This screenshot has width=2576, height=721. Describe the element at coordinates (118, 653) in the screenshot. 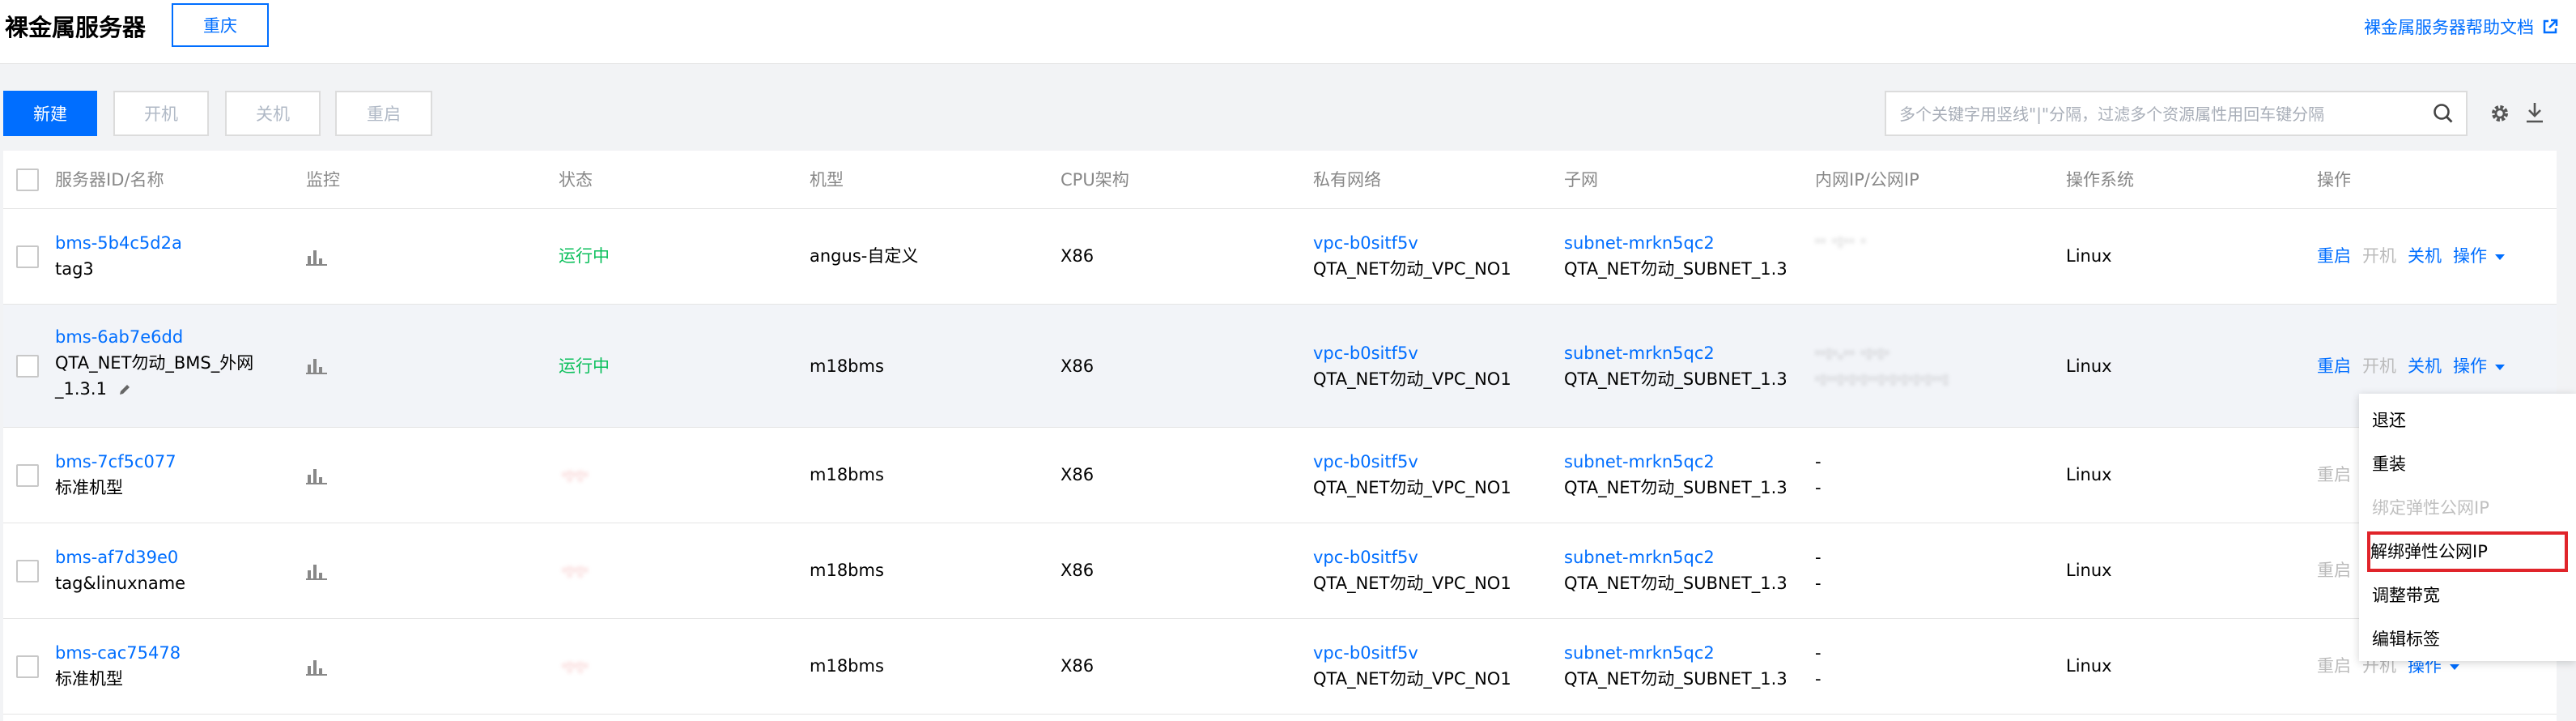

I see `server-id-link: bms-cac75478` at that location.